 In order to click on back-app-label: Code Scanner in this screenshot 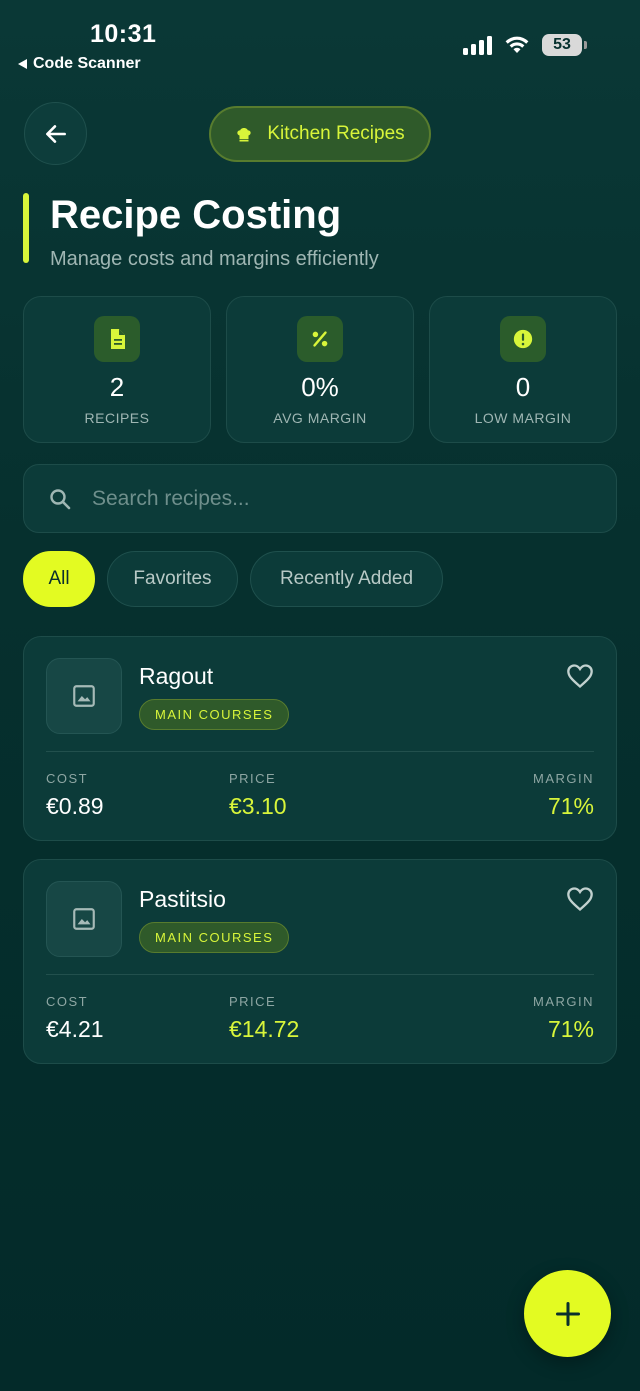, I will do `click(87, 63)`.